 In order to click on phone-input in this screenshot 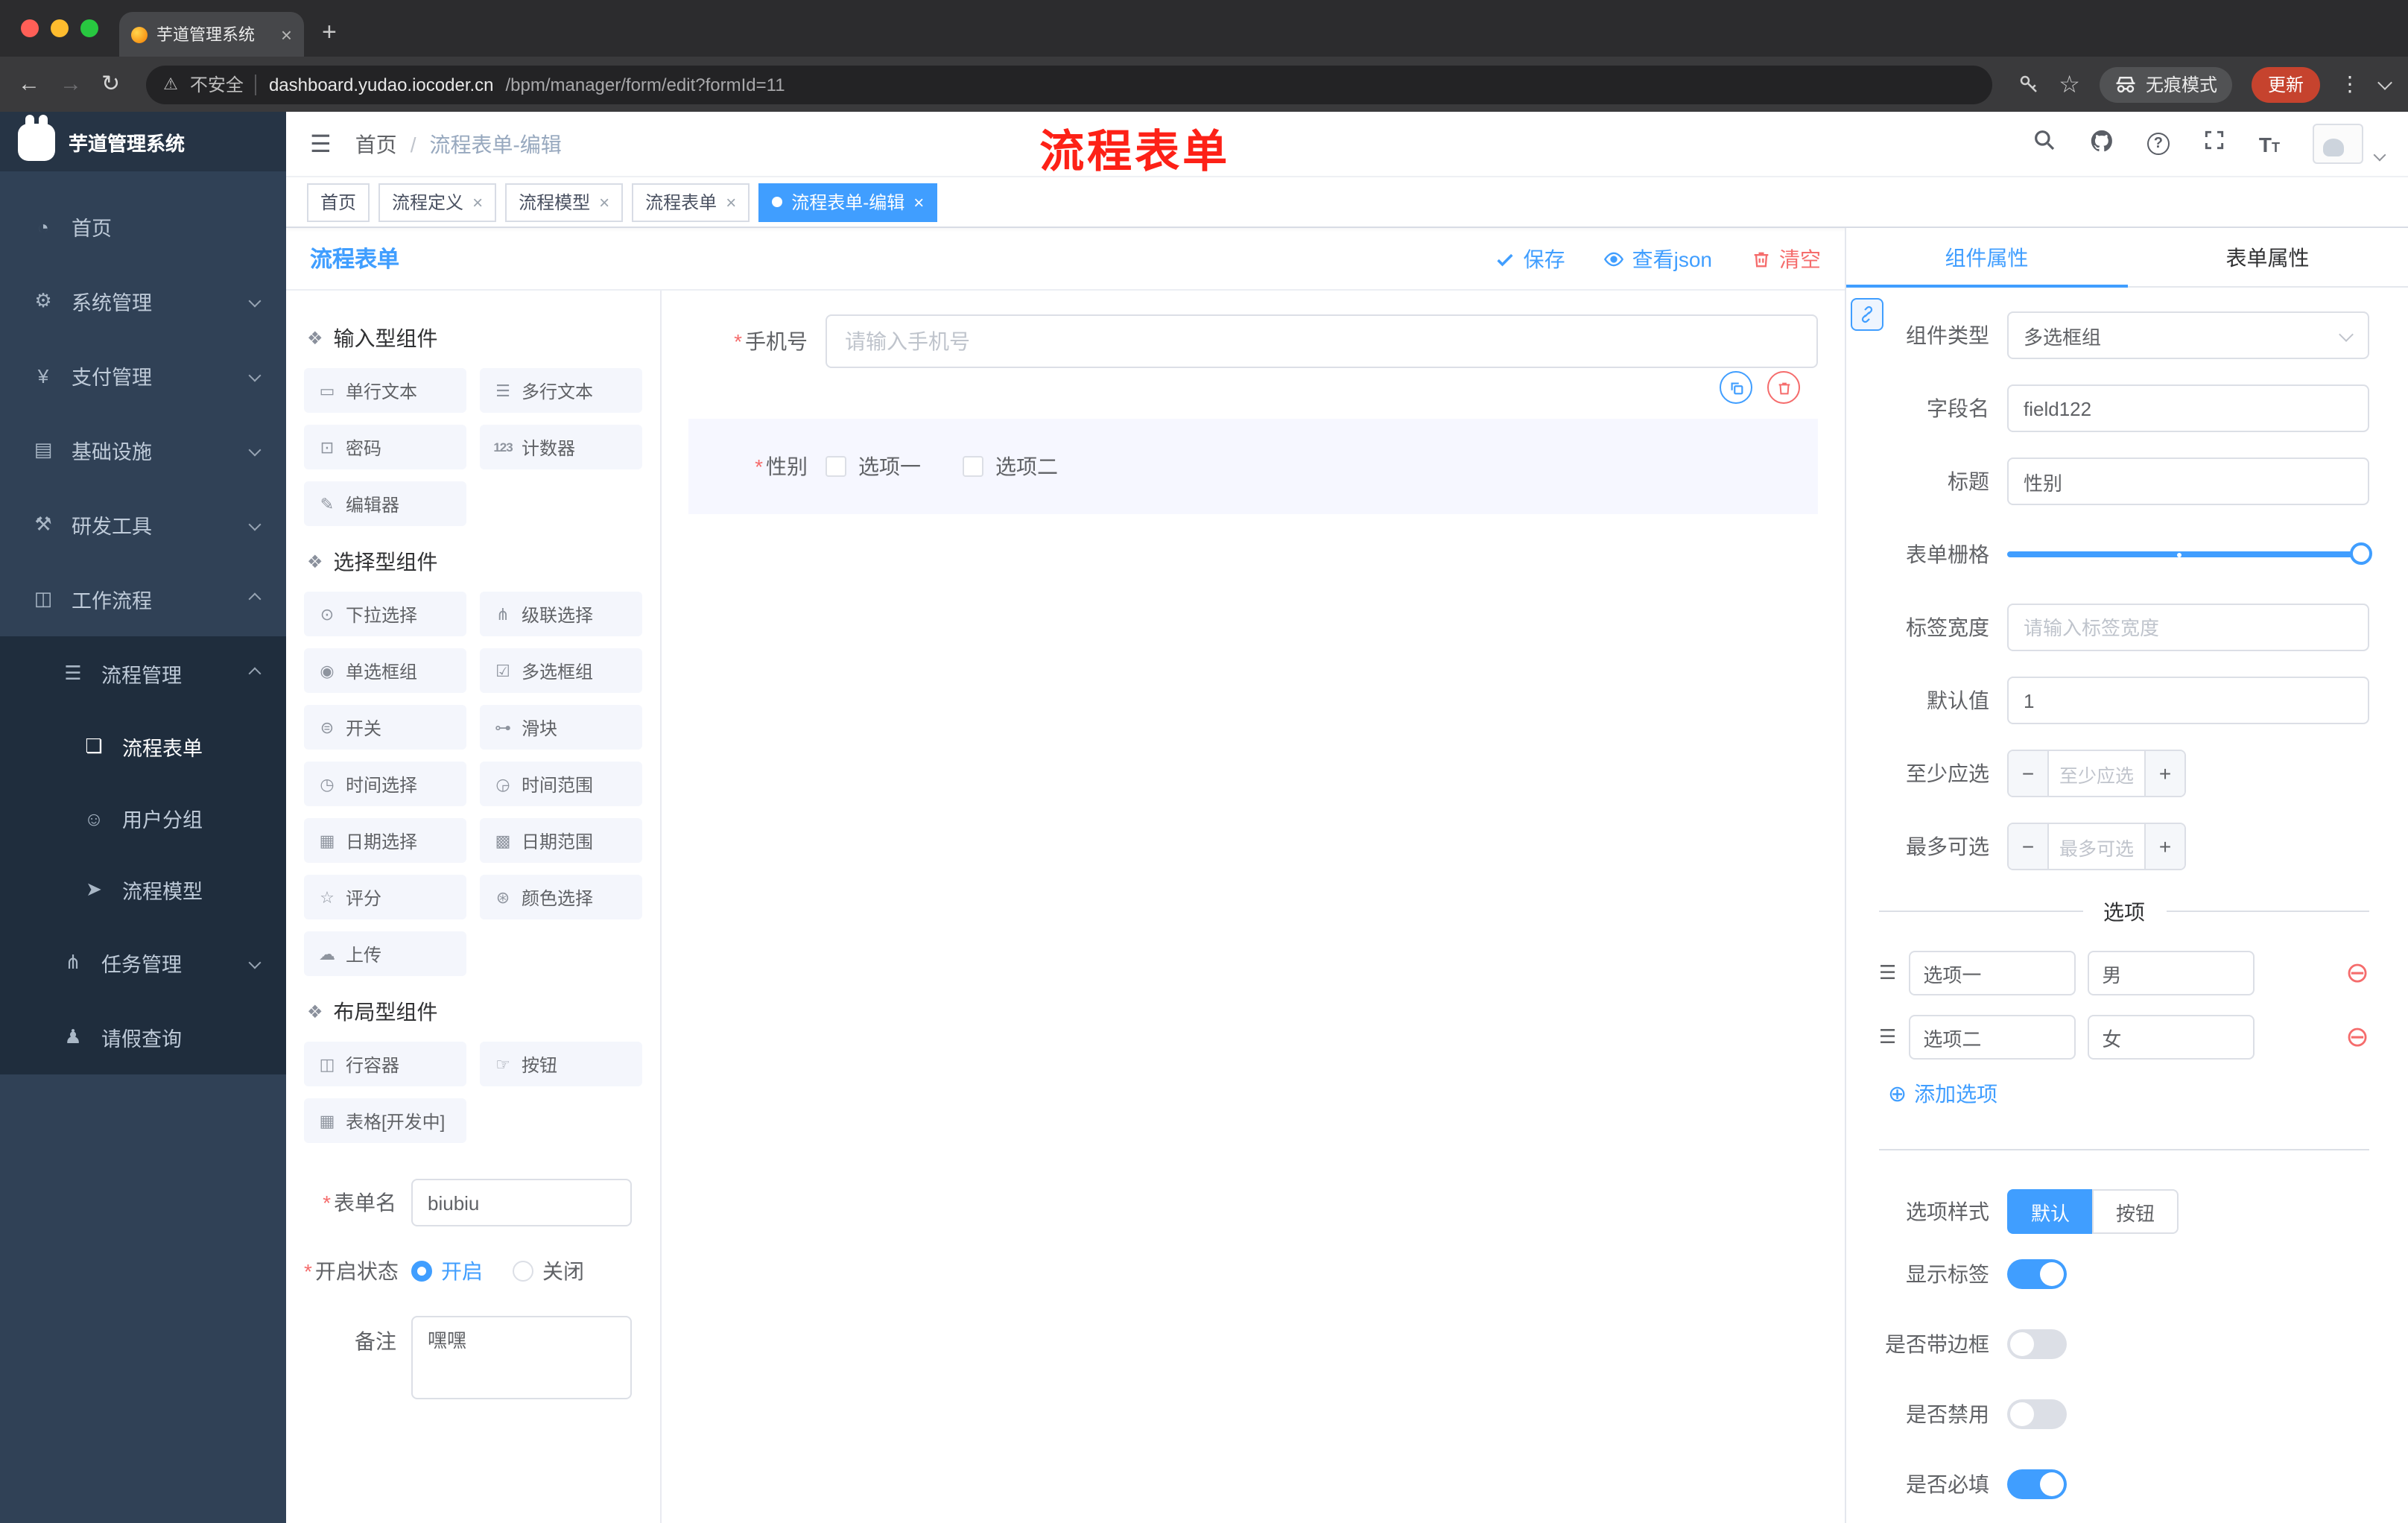, I will do `click(1322, 341)`.